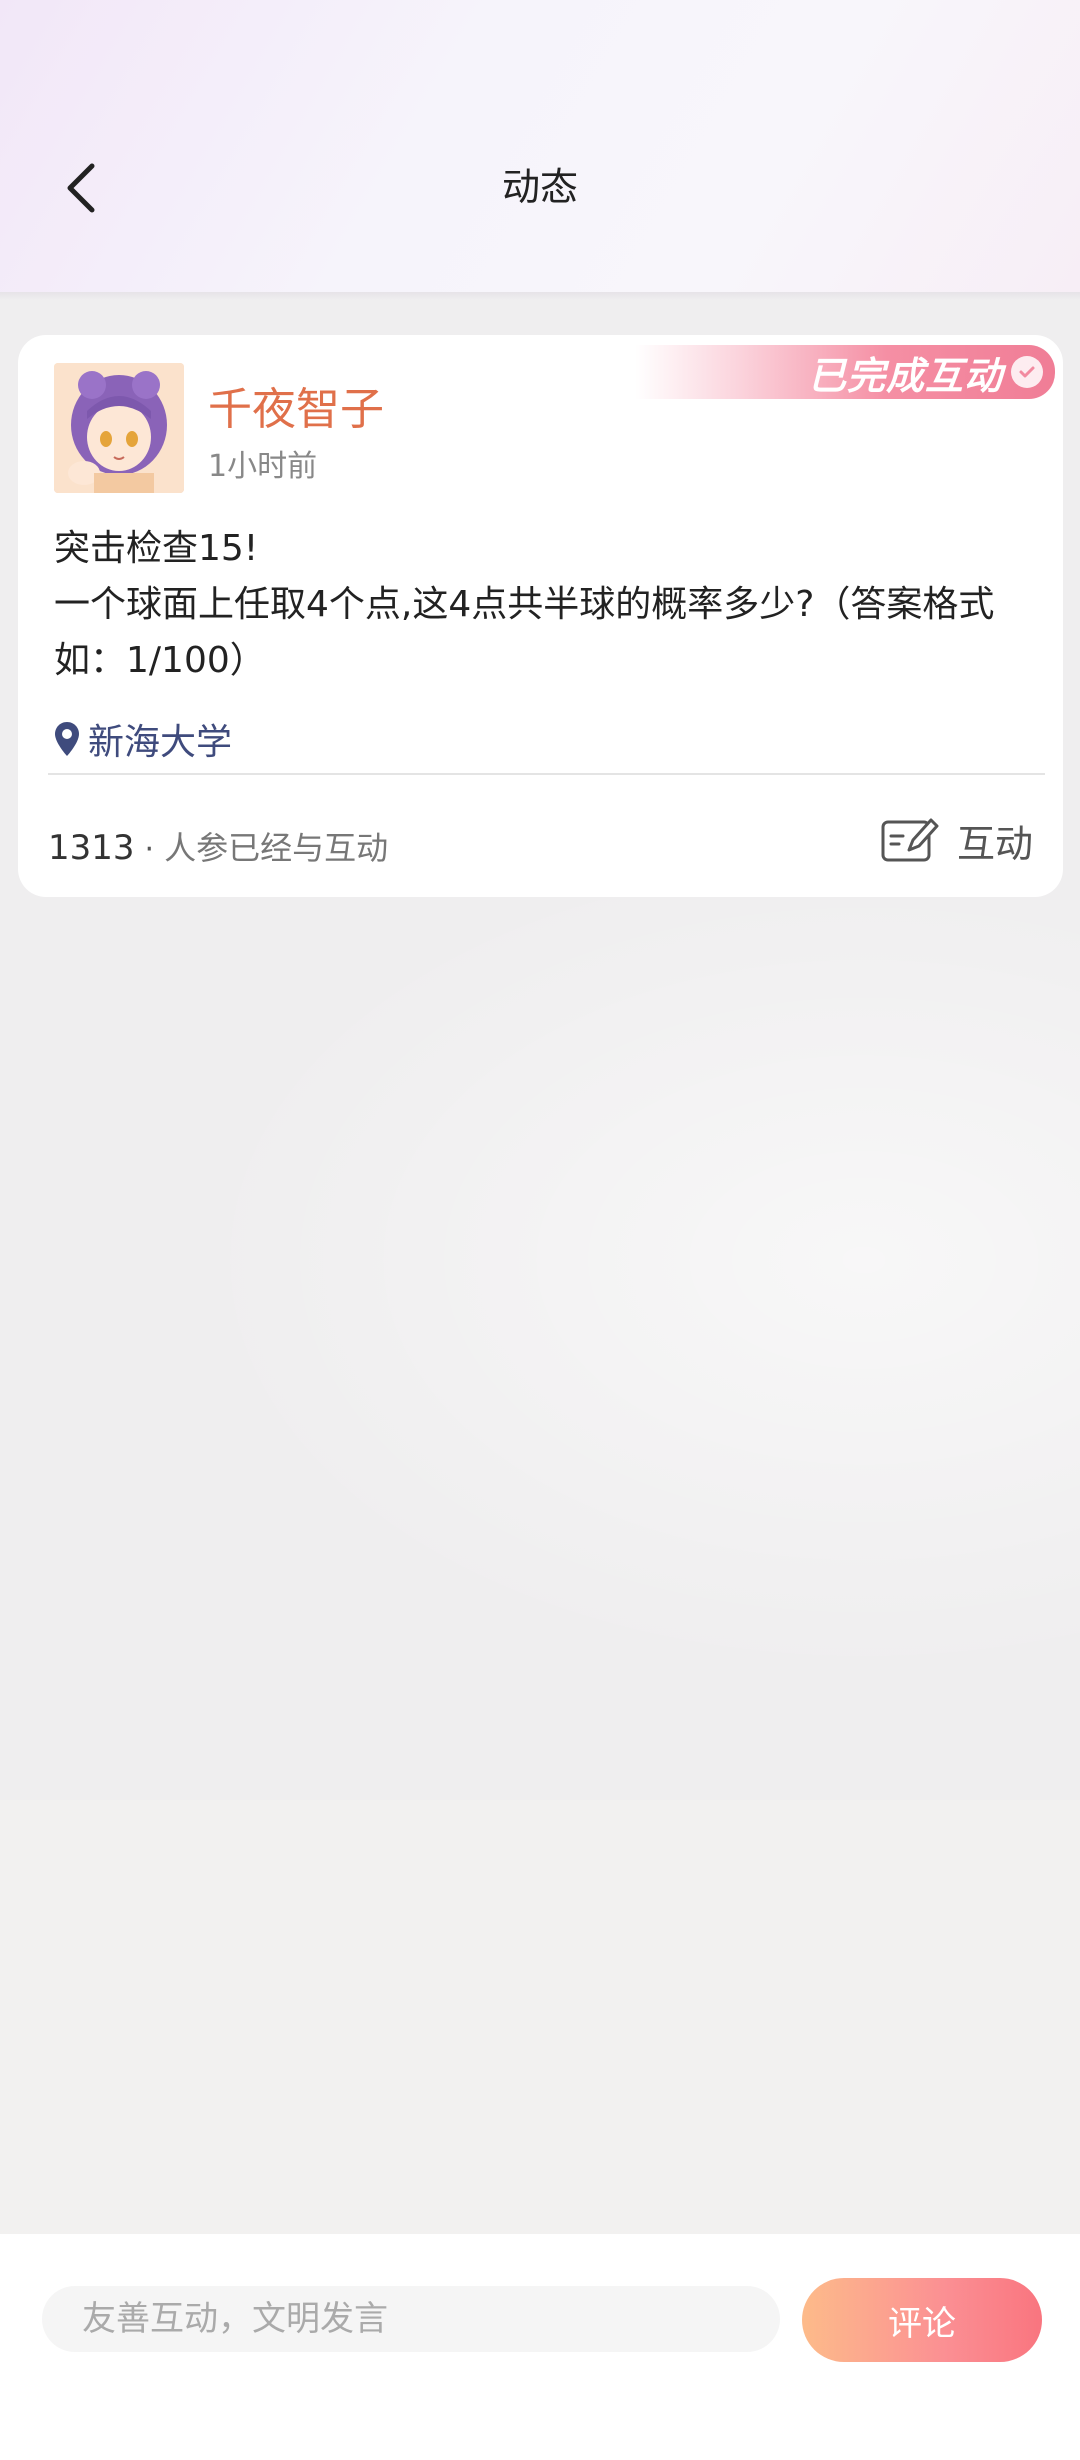 The image size is (1080, 2460). I want to click on page-title: 动态, so click(539, 187).